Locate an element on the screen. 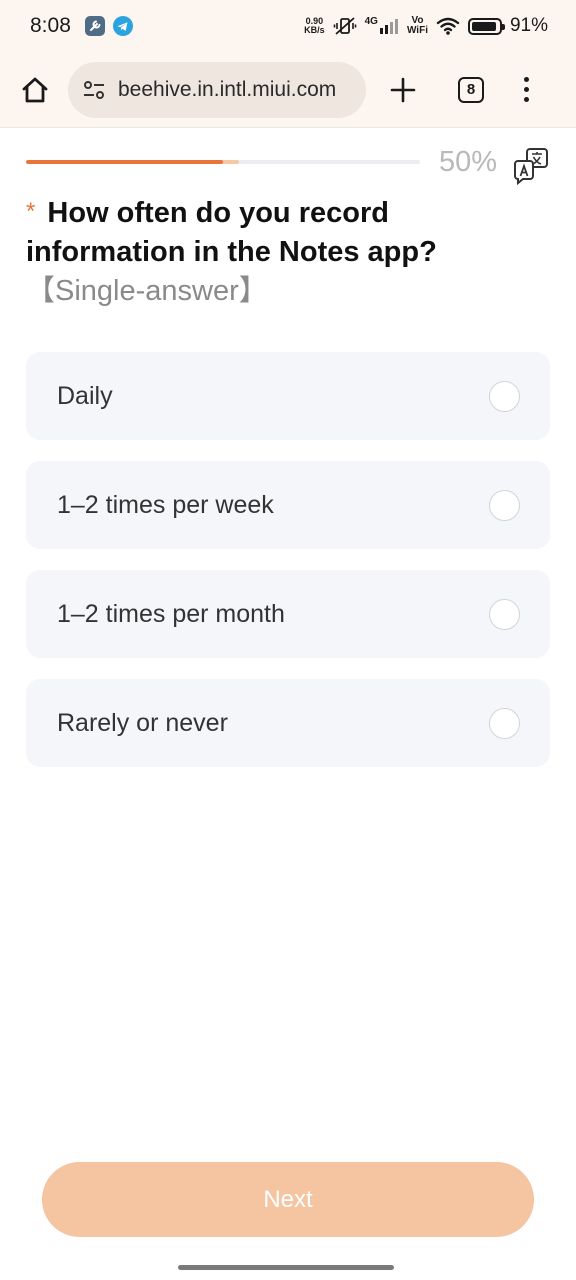 Image resolution: width=576 pixels, height=1280 pixels. translate-icon is located at coordinates (532, 166).